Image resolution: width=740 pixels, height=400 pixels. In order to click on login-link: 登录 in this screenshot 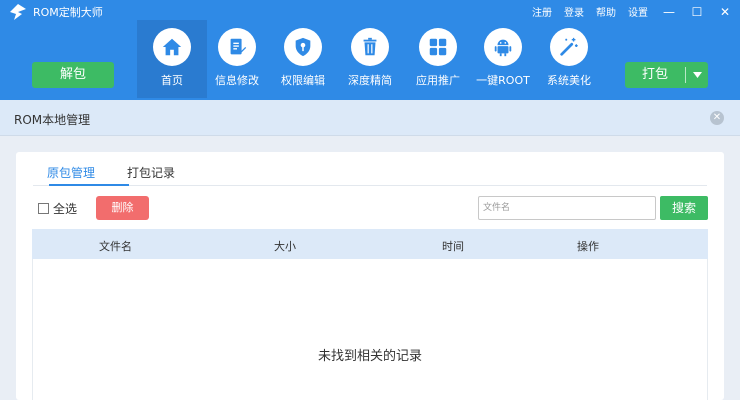, I will do `click(574, 11)`.